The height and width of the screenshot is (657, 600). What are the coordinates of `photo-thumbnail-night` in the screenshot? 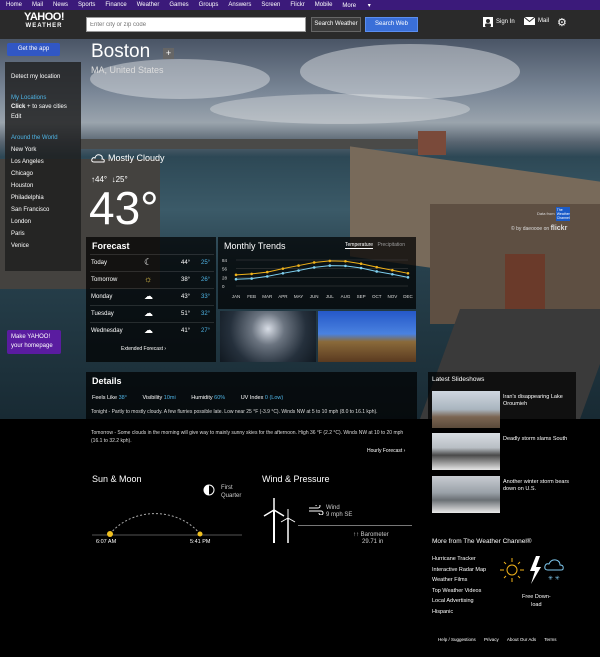 It's located at (268, 336).